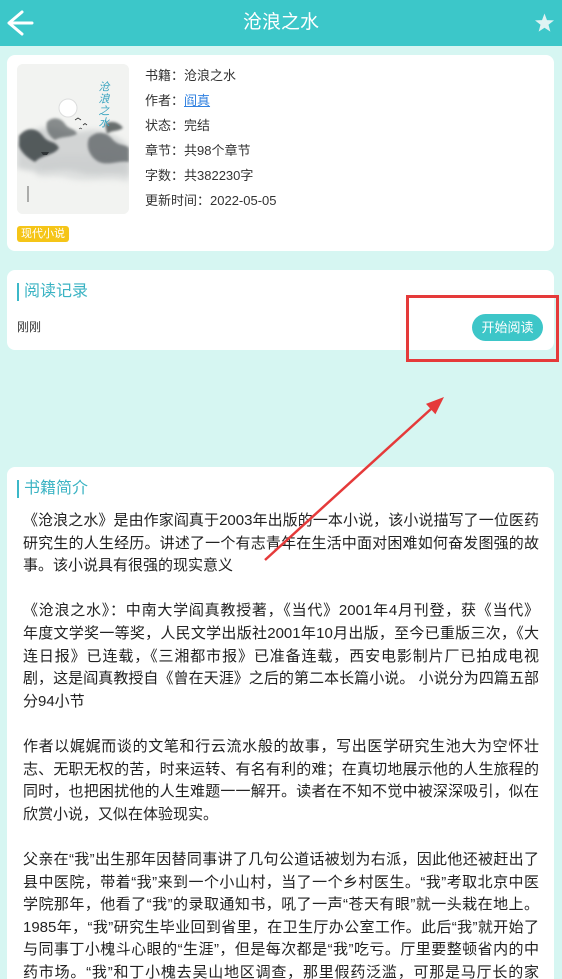 This screenshot has height=979, width=562. What do you see at coordinates (281, 679) in the screenshot?
I see `intro-line: 剧，这是阎真教授自《曾在天涯》之后的第二本长篇小说。 小说分为四篇五部` at bounding box center [281, 679].